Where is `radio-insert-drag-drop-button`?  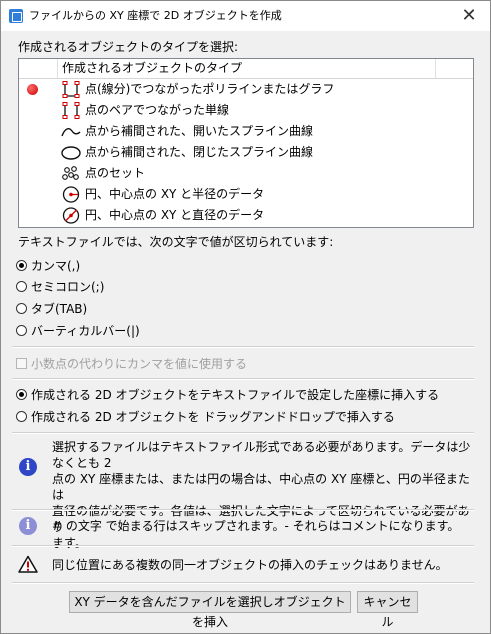
radio-insert-drag-drop-button is located at coordinates (21, 416).